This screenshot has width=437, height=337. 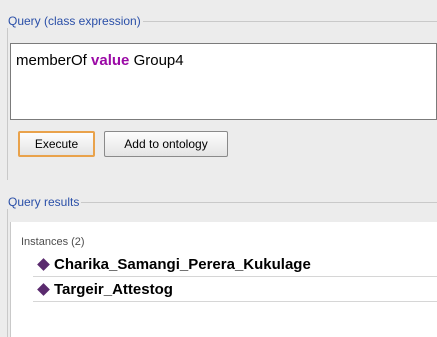 I want to click on expression-line: memberOf value Group4, so click(x=100, y=60).